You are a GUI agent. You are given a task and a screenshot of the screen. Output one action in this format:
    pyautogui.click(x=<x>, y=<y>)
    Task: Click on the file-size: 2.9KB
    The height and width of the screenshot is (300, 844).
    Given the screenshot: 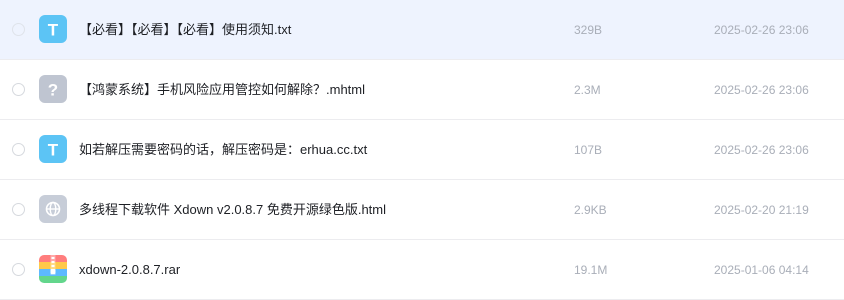 What is the action you would take?
    pyautogui.click(x=590, y=210)
    